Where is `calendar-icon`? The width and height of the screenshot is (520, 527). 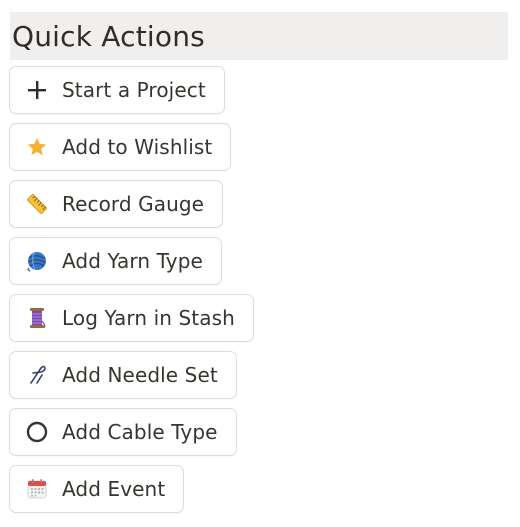
calendar-icon is located at coordinates (37, 489).